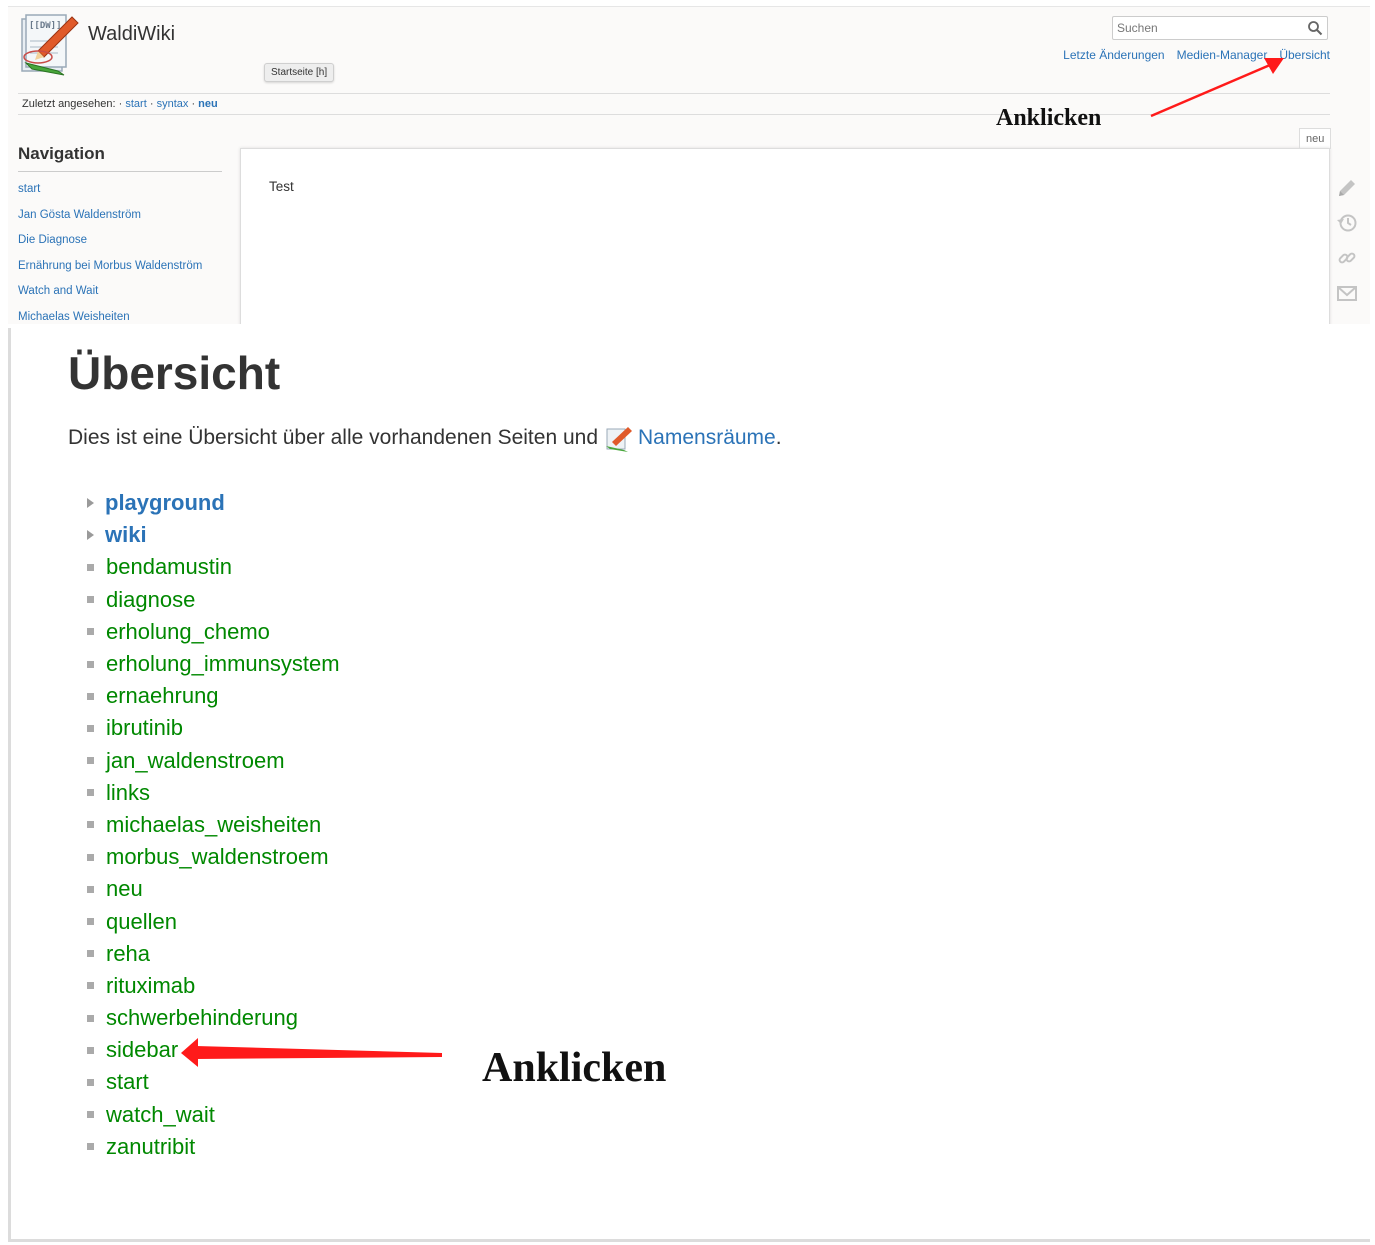 This screenshot has height=1245, width=1375. What do you see at coordinates (173, 104) in the screenshot?
I see `breadcrumb-syntax: syntax` at bounding box center [173, 104].